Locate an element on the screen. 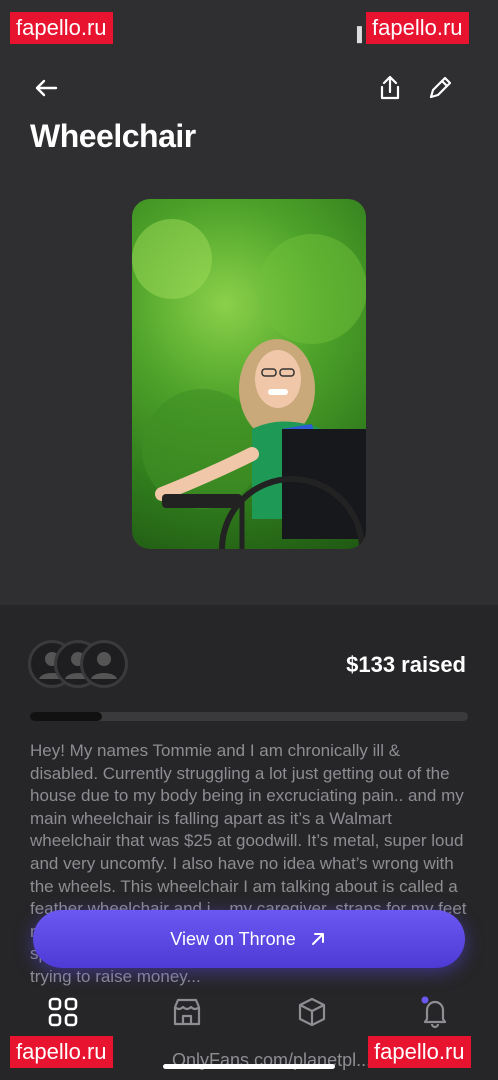 Image resolution: width=498 pixels, height=1080 pixels. store-icon is located at coordinates (187, 1012).